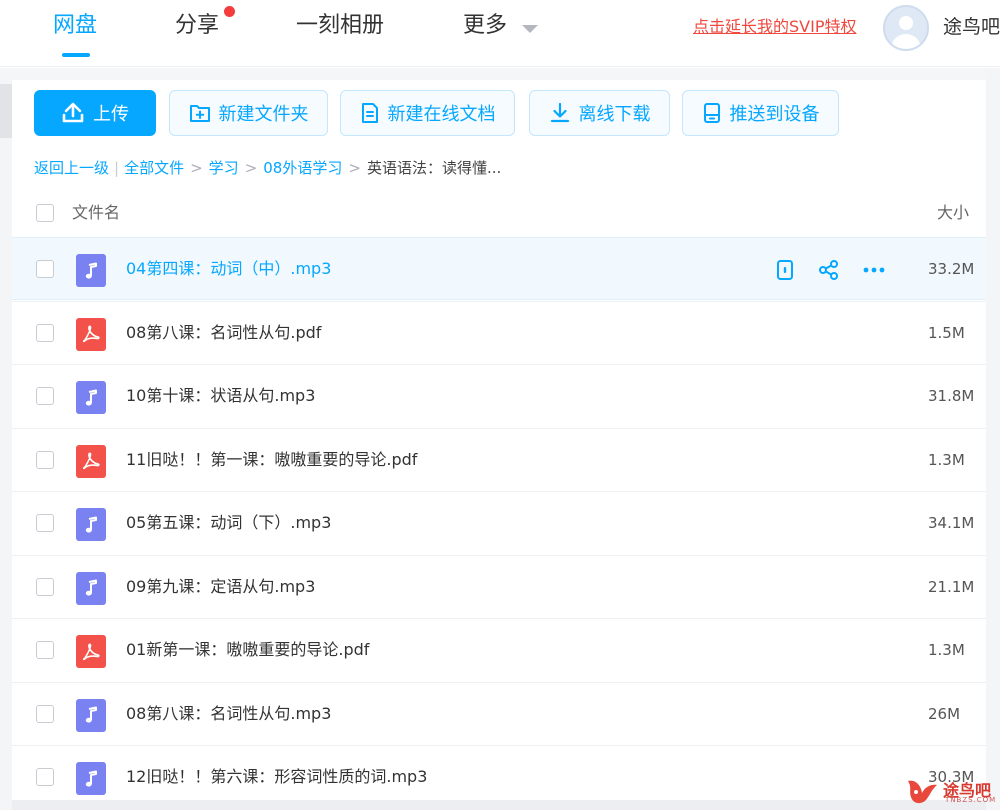  I want to click on more-icon, so click(874, 270).